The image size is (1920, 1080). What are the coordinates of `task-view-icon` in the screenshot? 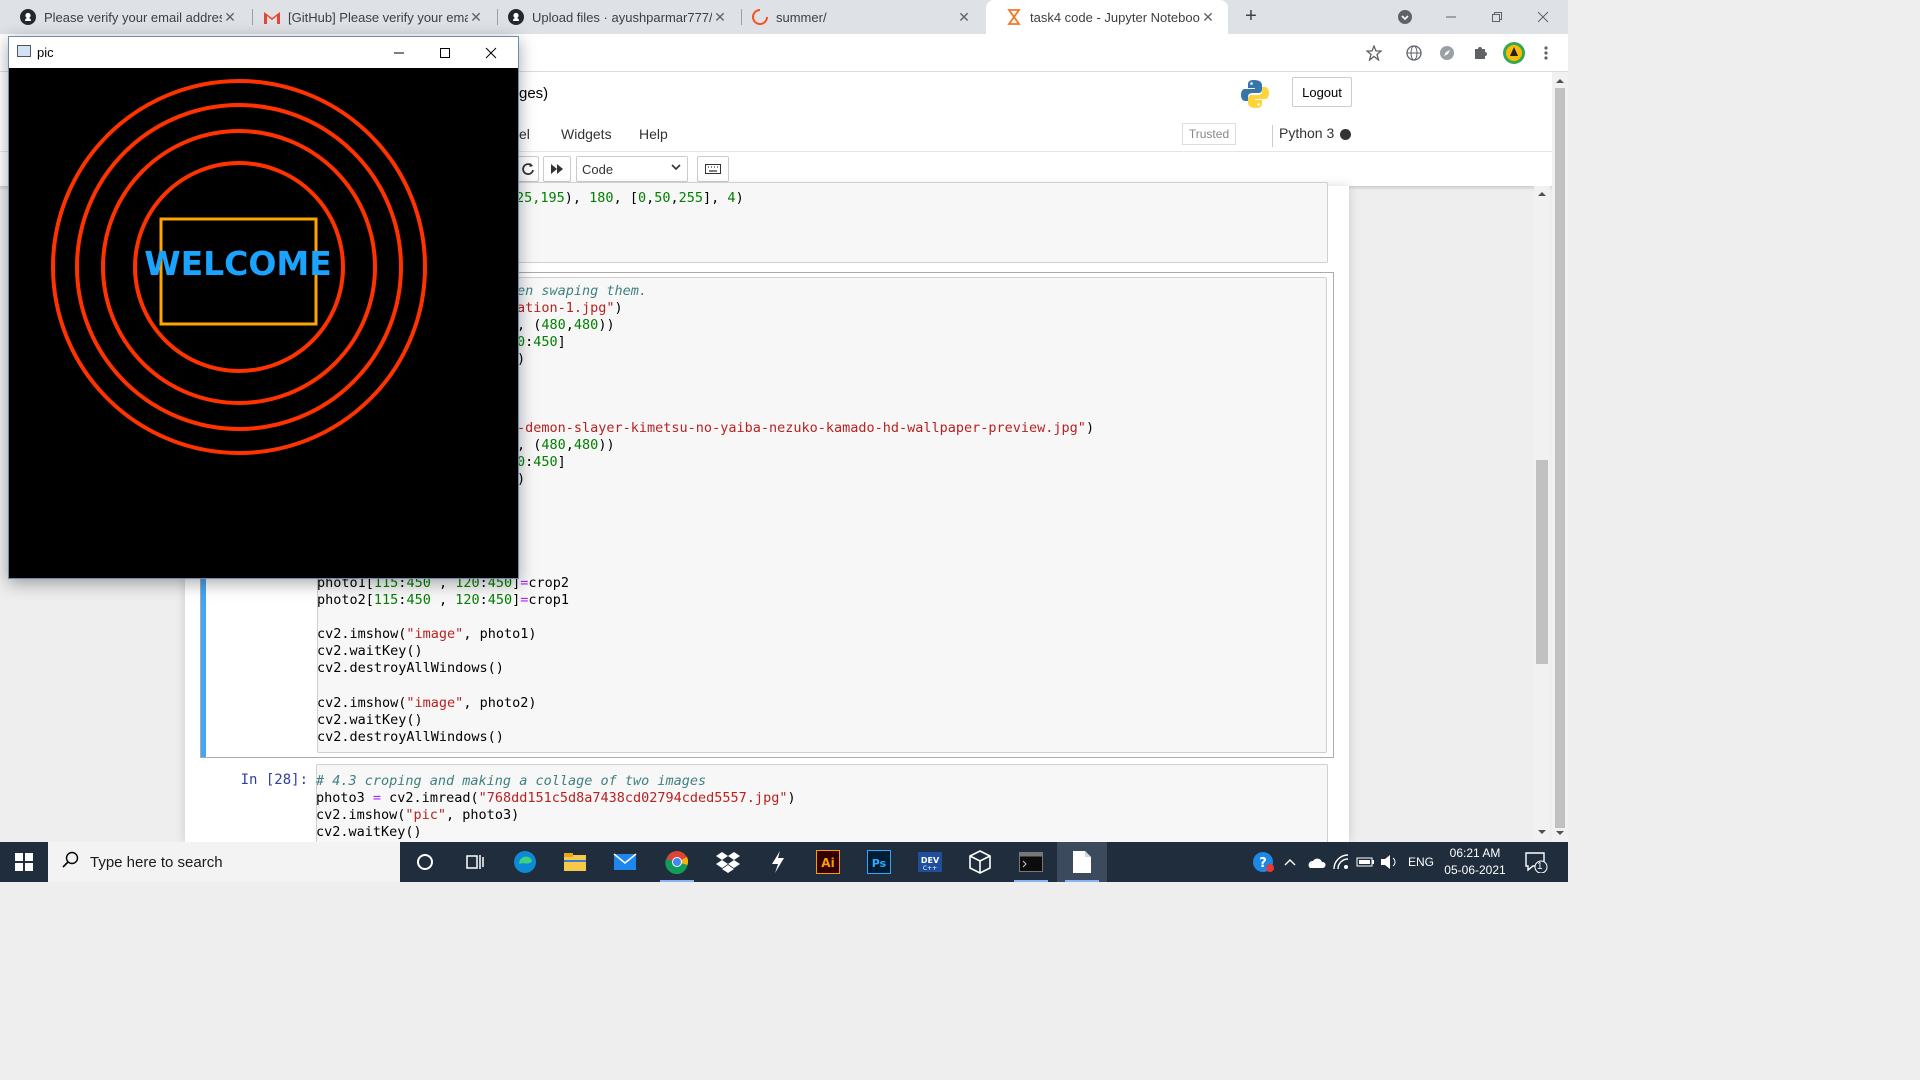 It's located at (475, 862).